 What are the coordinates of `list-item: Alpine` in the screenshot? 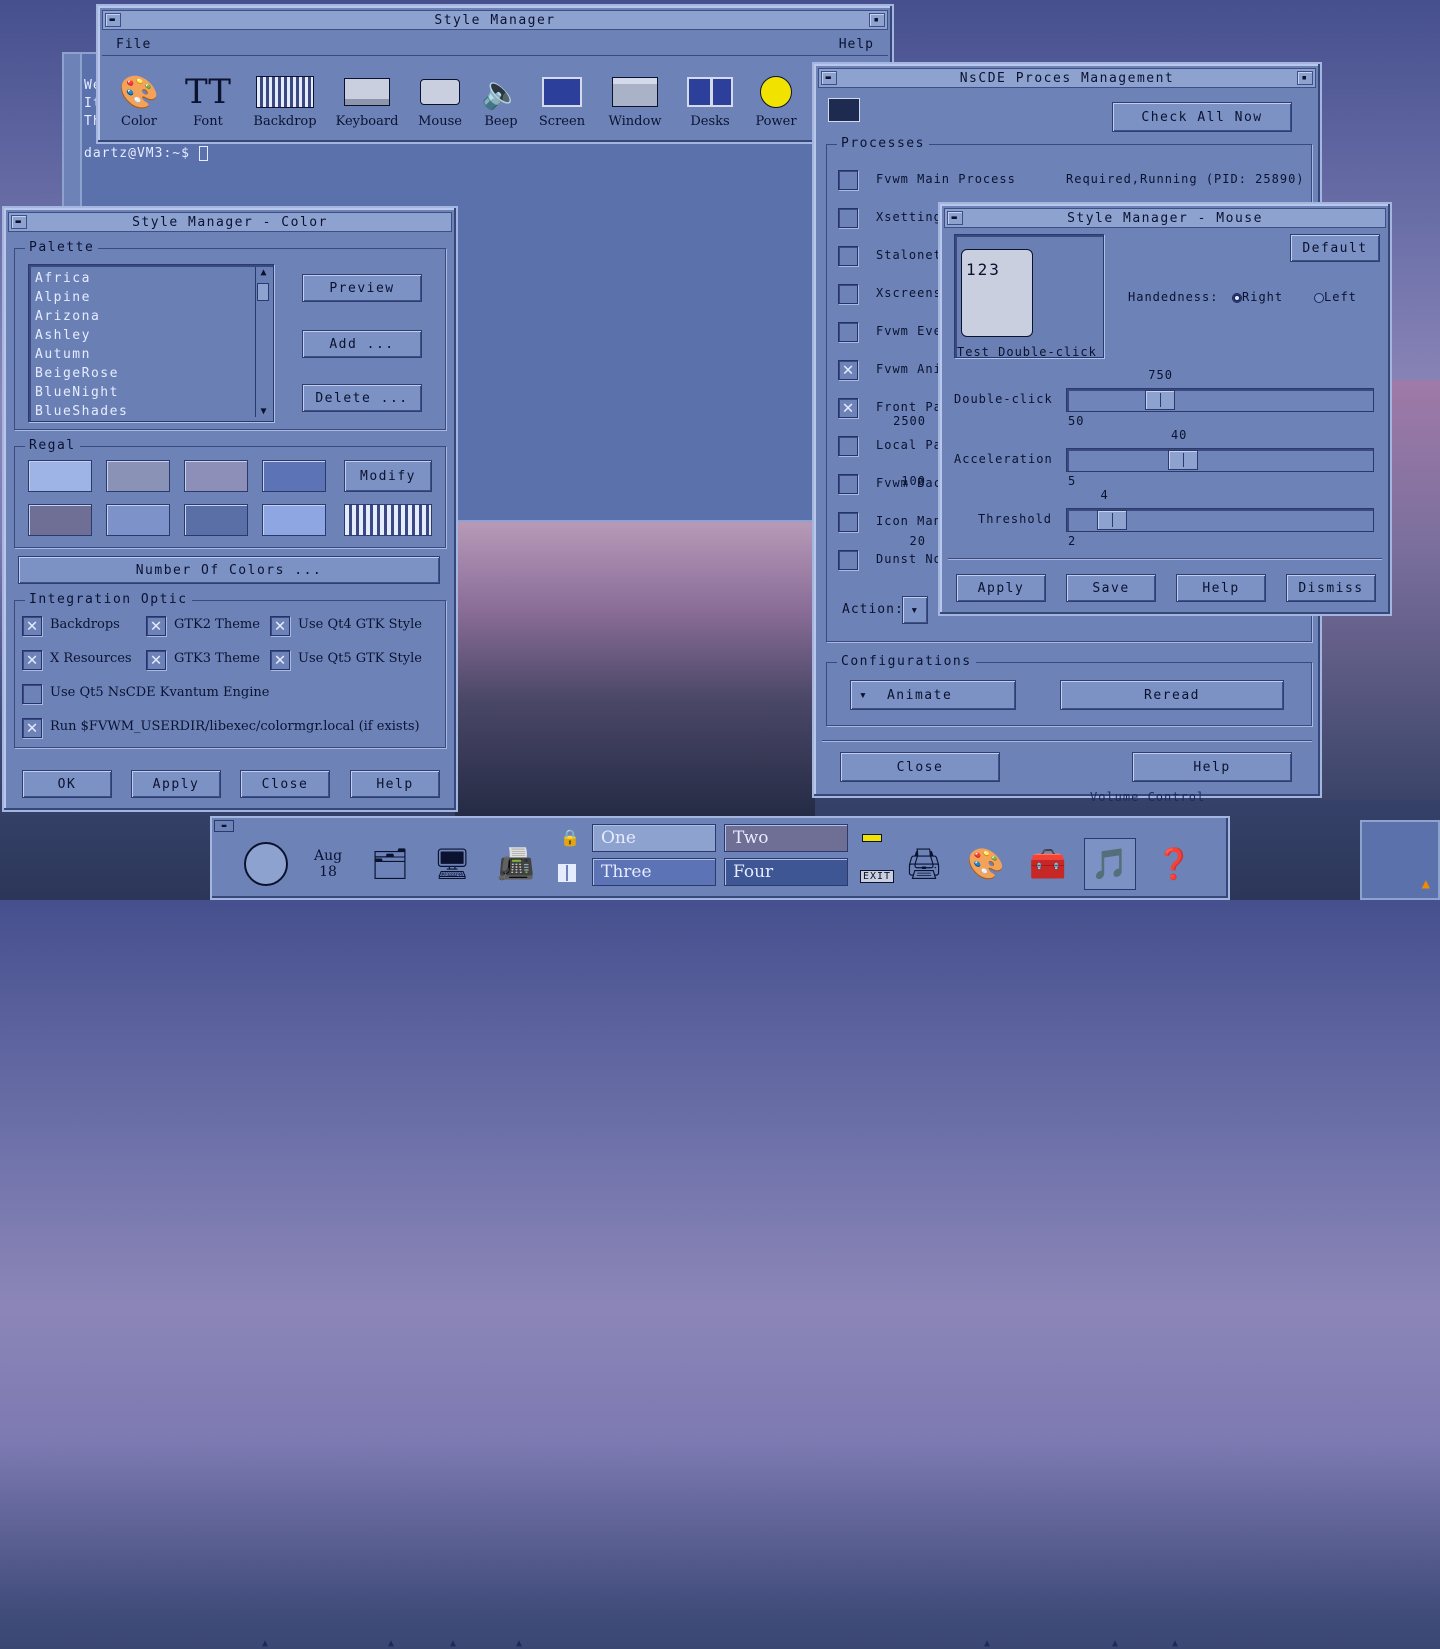 It's located at (81, 297).